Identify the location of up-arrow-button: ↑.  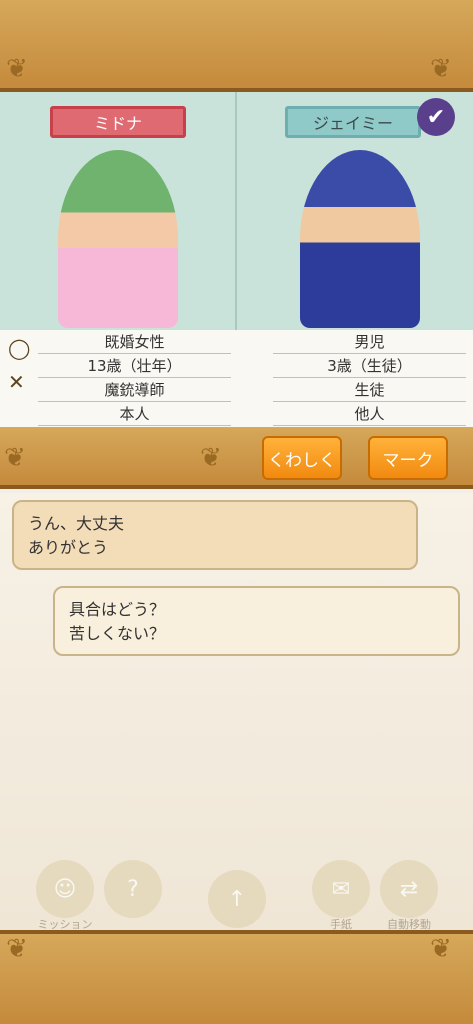
(237, 899).